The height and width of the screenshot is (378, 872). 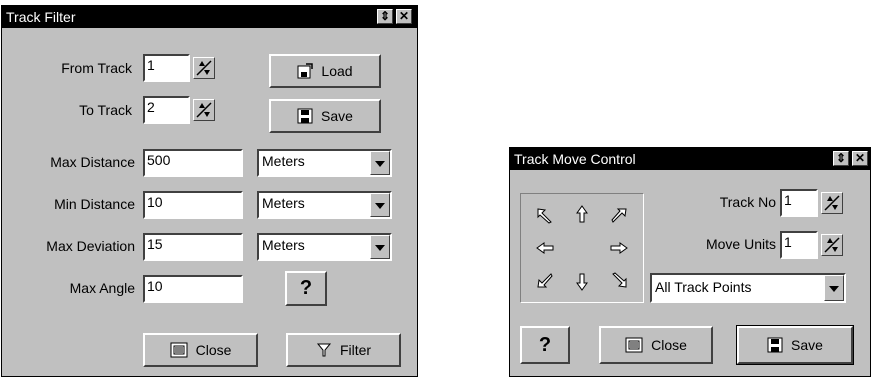 What do you see at coordinates (166, 68) in the screenshot?
I see `from-track-input: 1` at bounding box center [166, 68].